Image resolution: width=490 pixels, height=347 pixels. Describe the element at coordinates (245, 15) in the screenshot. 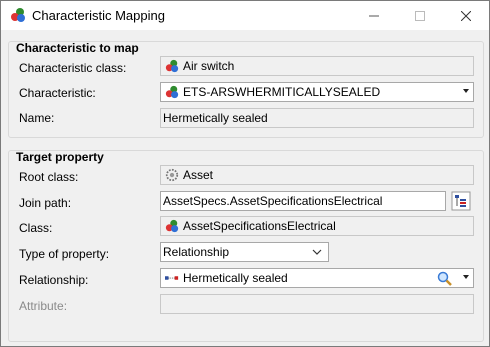

I see `title-bar: Characteristic Mapping` at that location.